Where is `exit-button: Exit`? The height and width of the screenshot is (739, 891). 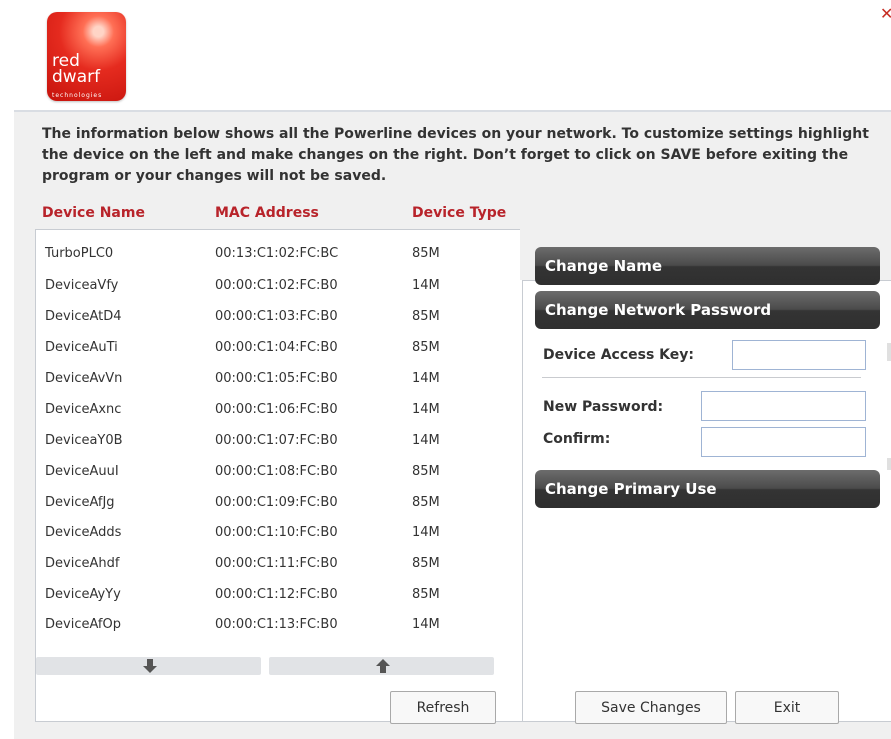 exit-button: Exit is located at coordinates (787, 707).